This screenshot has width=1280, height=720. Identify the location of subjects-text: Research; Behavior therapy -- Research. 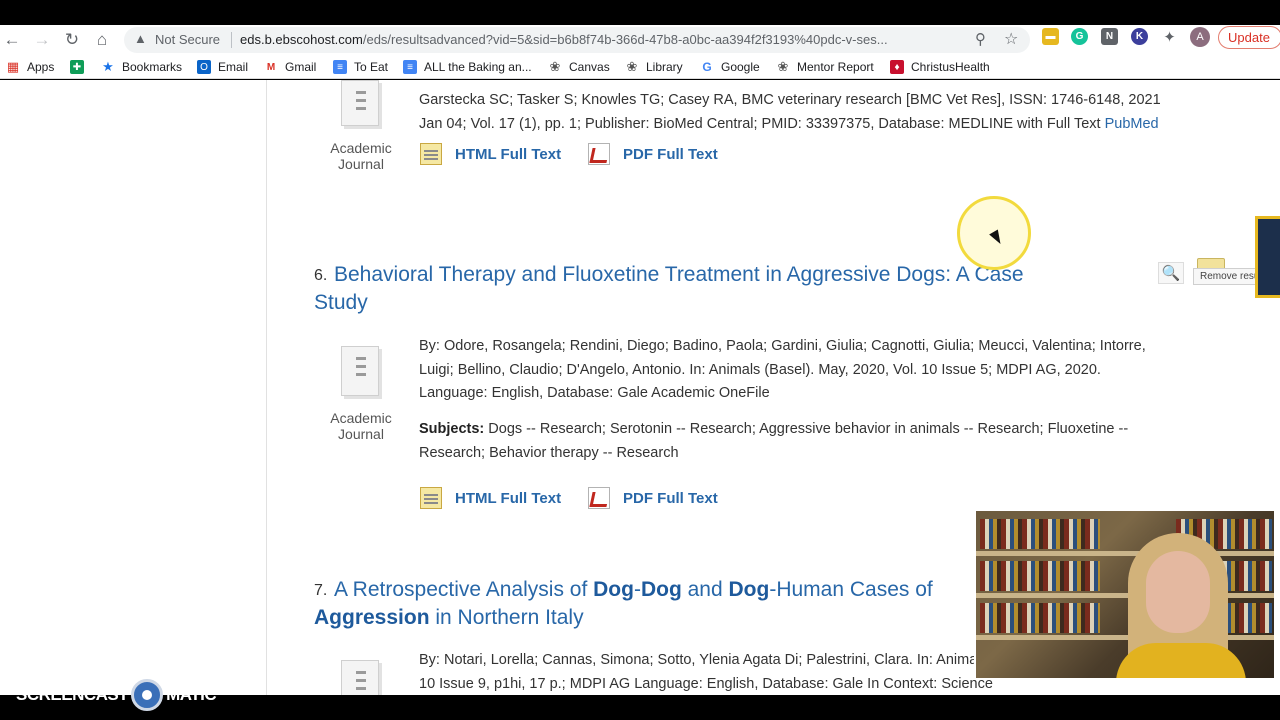
(549, 452).